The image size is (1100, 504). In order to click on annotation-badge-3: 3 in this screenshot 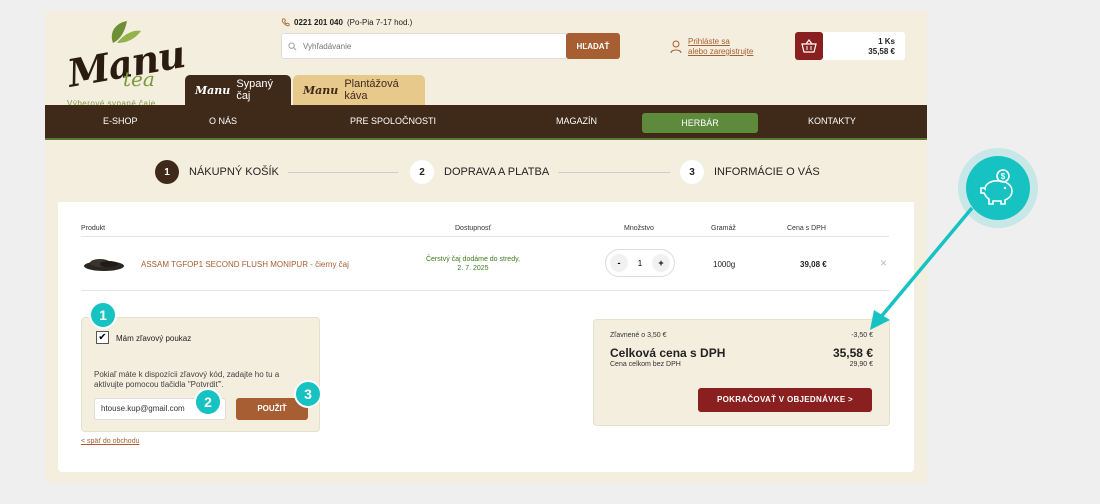, I will do `click(308, 394)`.